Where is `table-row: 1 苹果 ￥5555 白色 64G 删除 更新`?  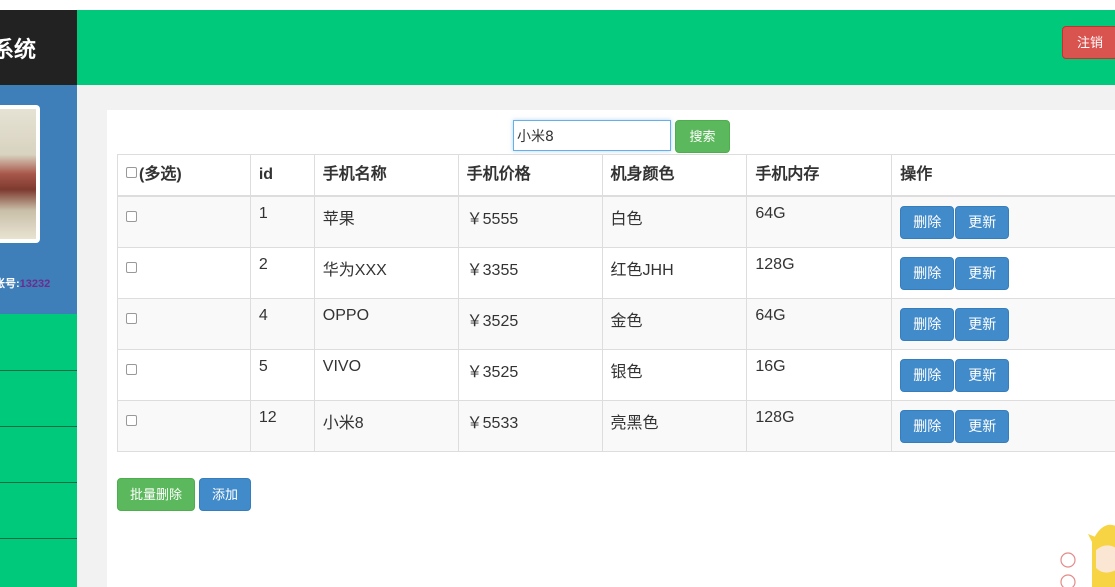 table-row: 1 苹果 ￥5555 白色 64G 删除 更新 is located at coordinates (616, 221).